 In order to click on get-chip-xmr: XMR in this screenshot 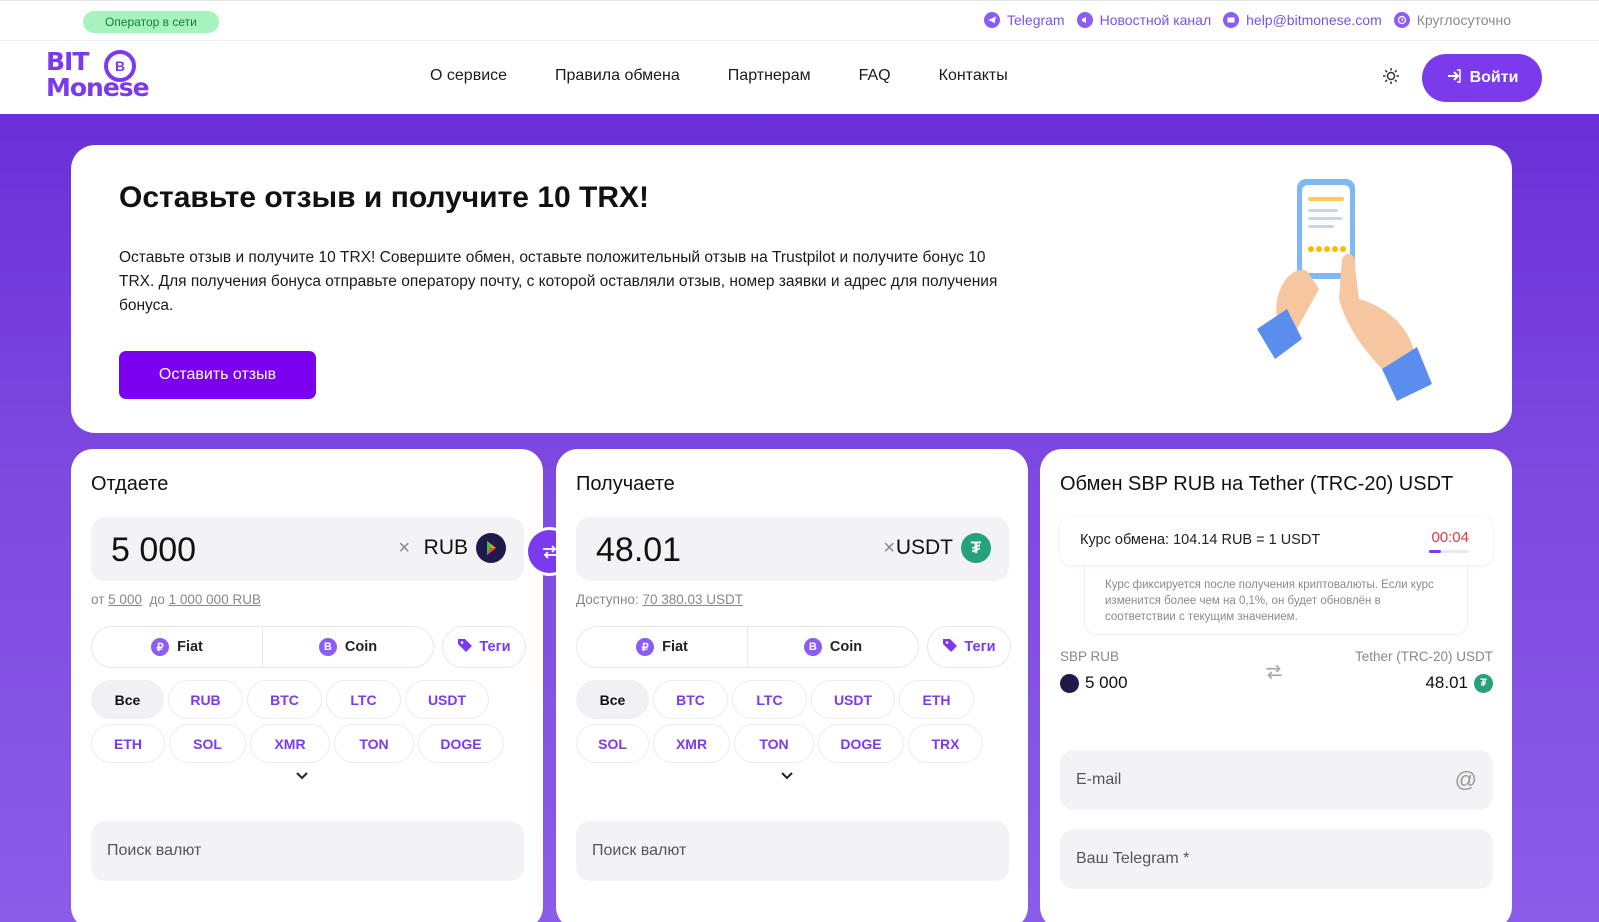, I will do `click(691, 743)`.